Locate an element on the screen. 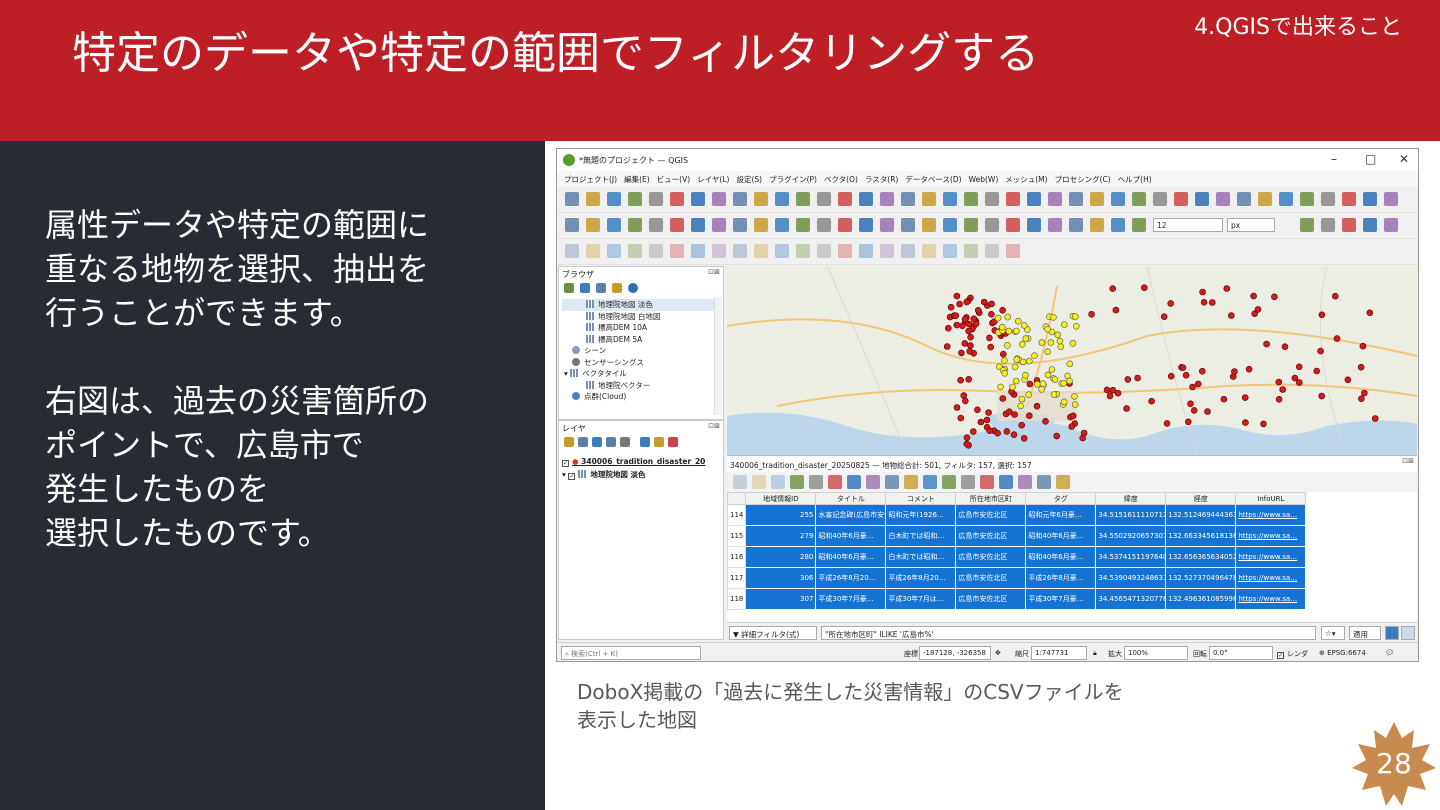 This screenshot has width=1440, height=810. browser-scrollbar is located at coordinates (718, 356).